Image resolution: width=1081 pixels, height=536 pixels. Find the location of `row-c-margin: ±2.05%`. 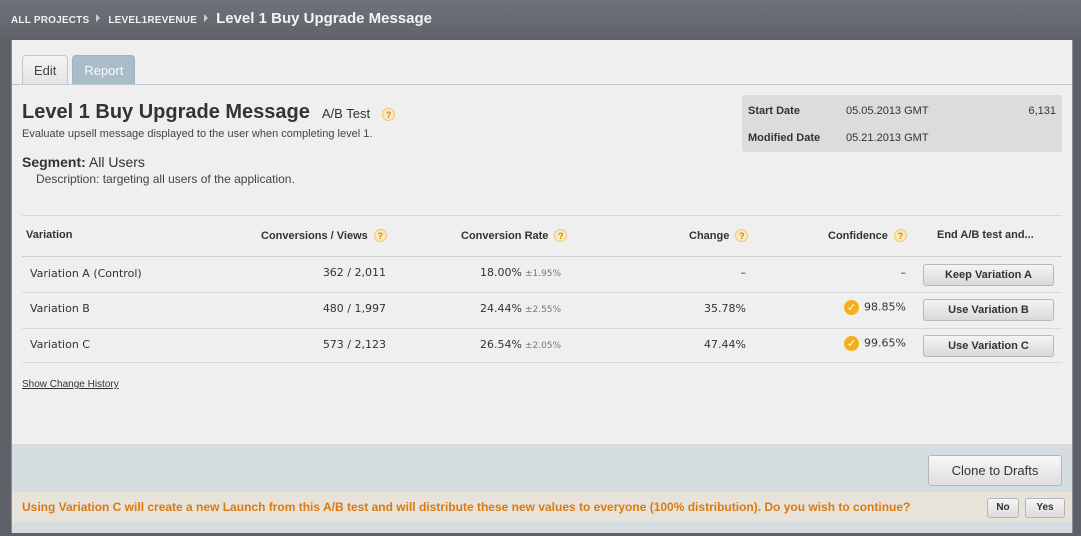

row-c-margin: ±2.05% is located at coordinates (543, 346).